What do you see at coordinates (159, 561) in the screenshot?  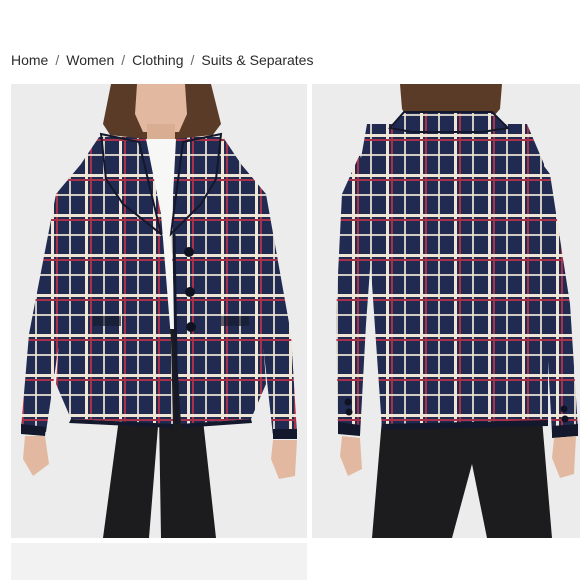 I see `gallery-thumbnail-strip` at bounding box center [159, 561].